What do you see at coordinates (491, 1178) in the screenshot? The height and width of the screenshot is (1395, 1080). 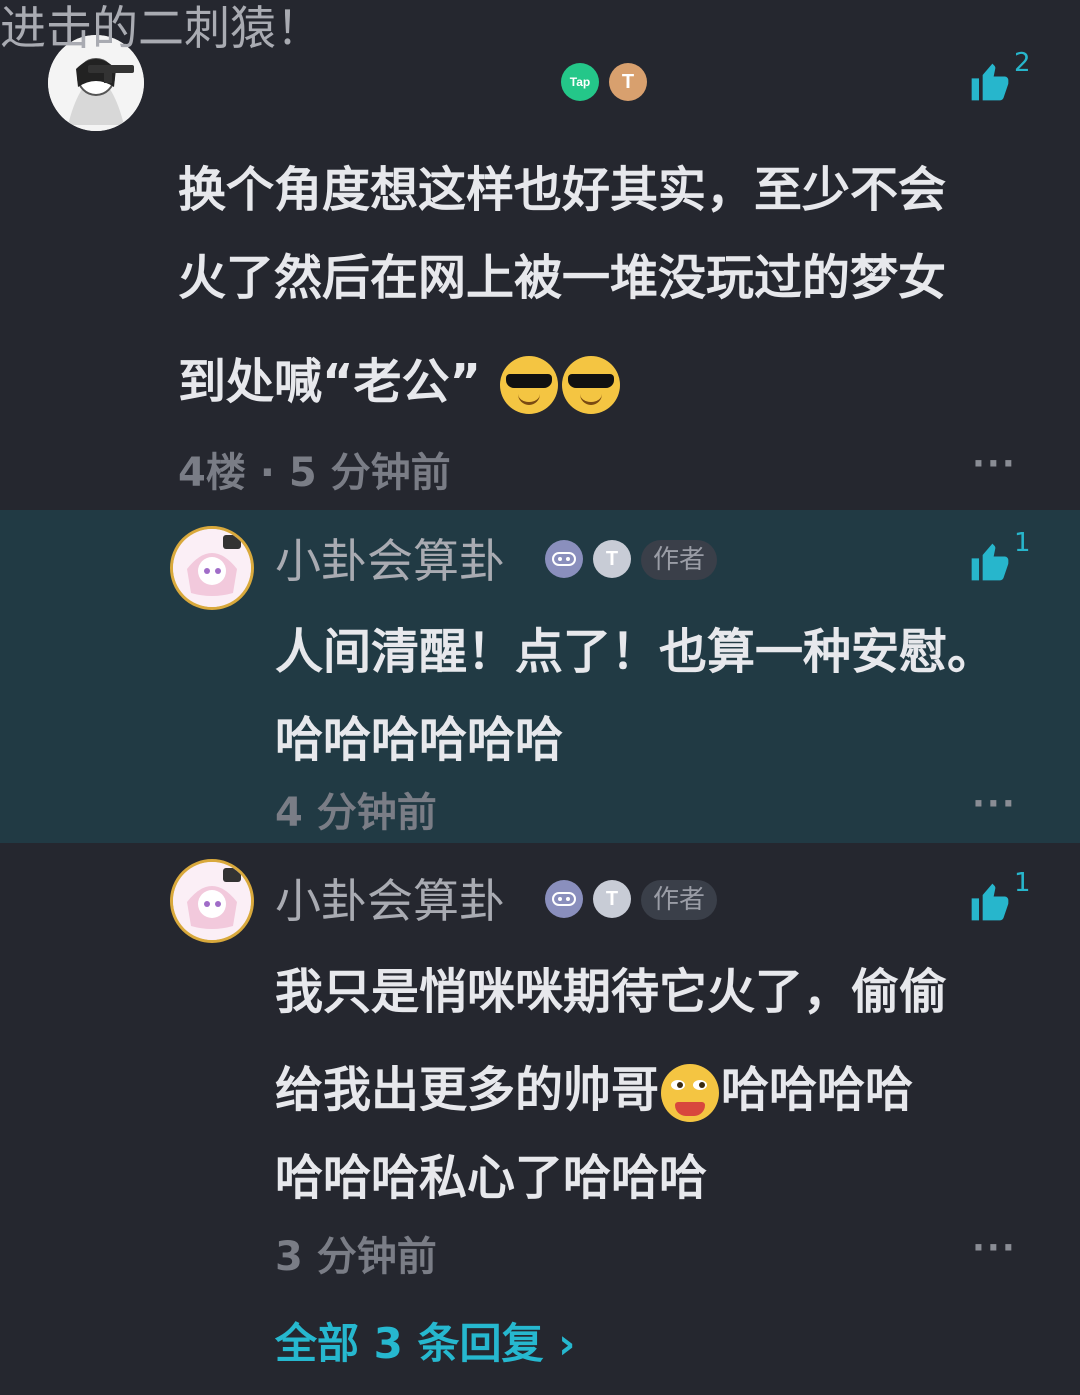 I see `reply-line: 哈哈哈私心了哈哈哈` at bounding box center [491, 1178].